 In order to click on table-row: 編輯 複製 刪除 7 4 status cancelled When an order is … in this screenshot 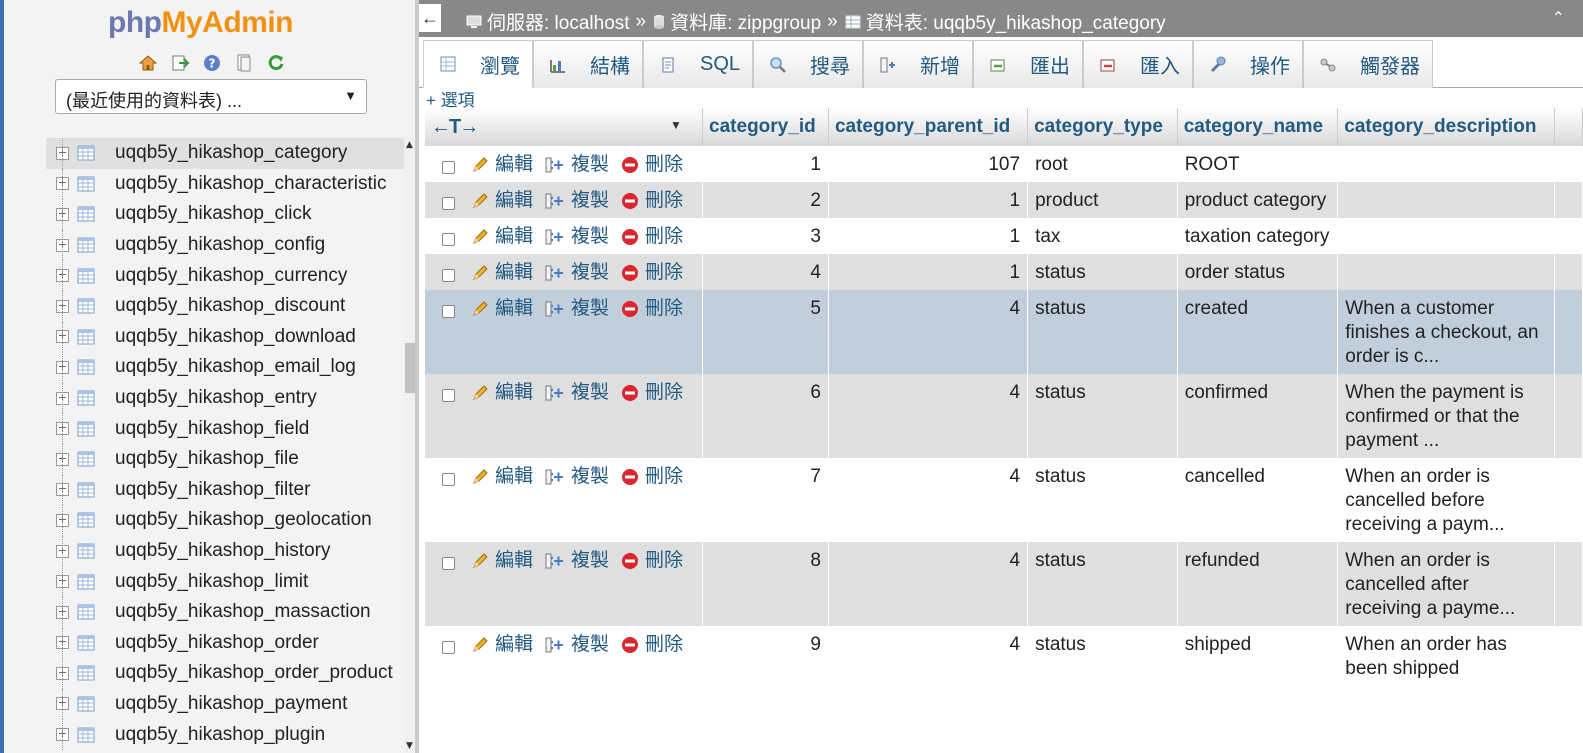, I will do `click(1004, 500)`.